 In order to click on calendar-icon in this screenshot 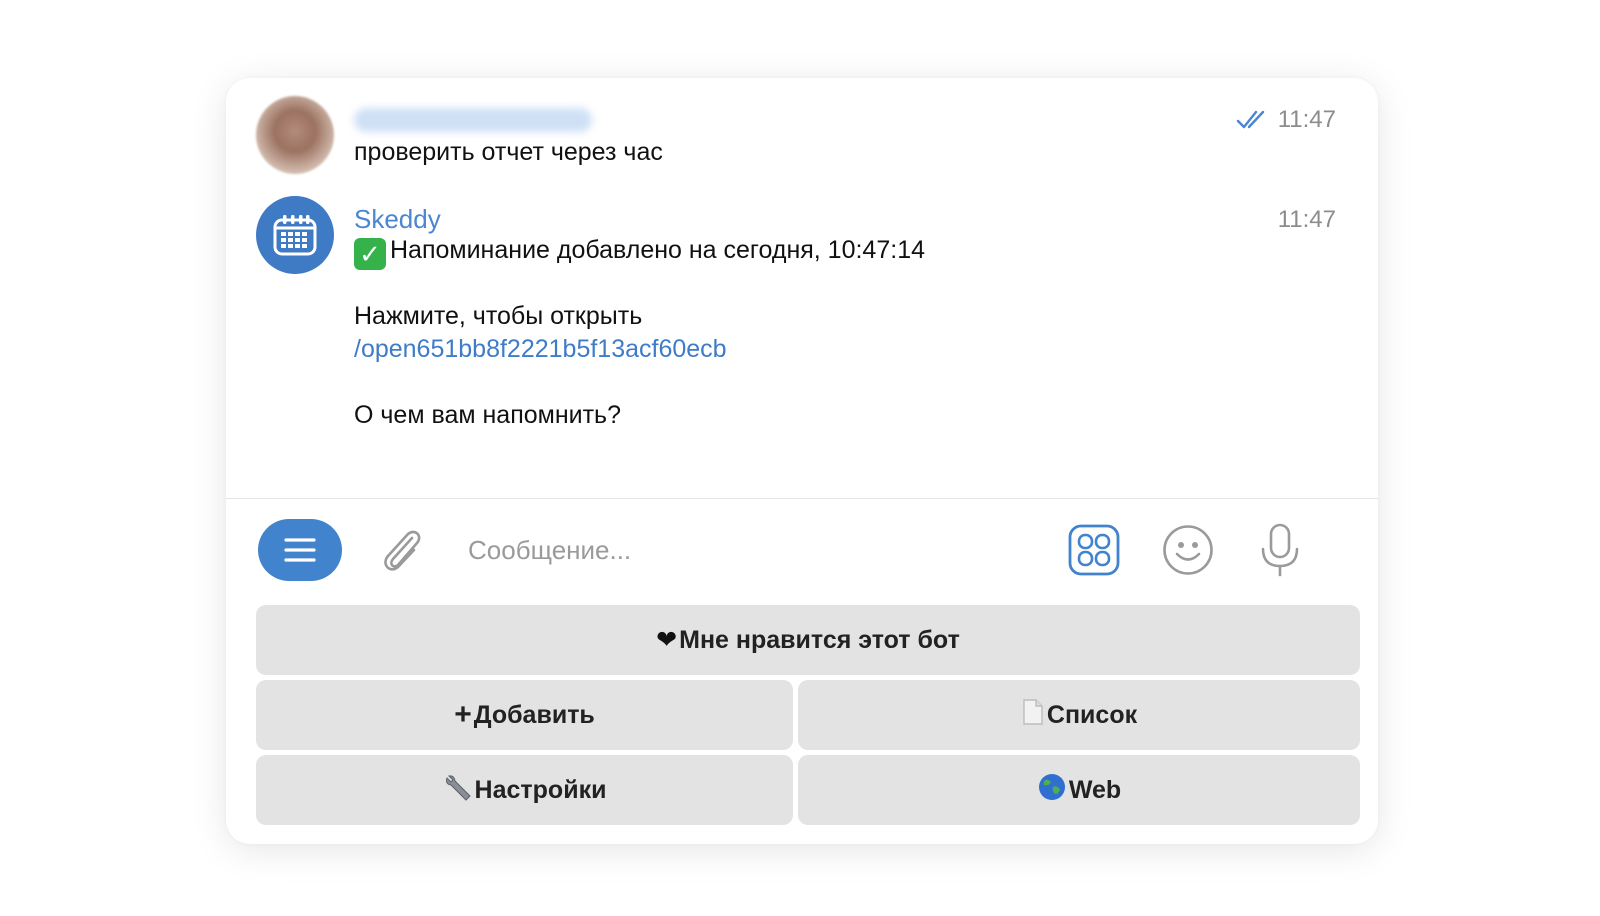, I will do `click(295, 235)`.